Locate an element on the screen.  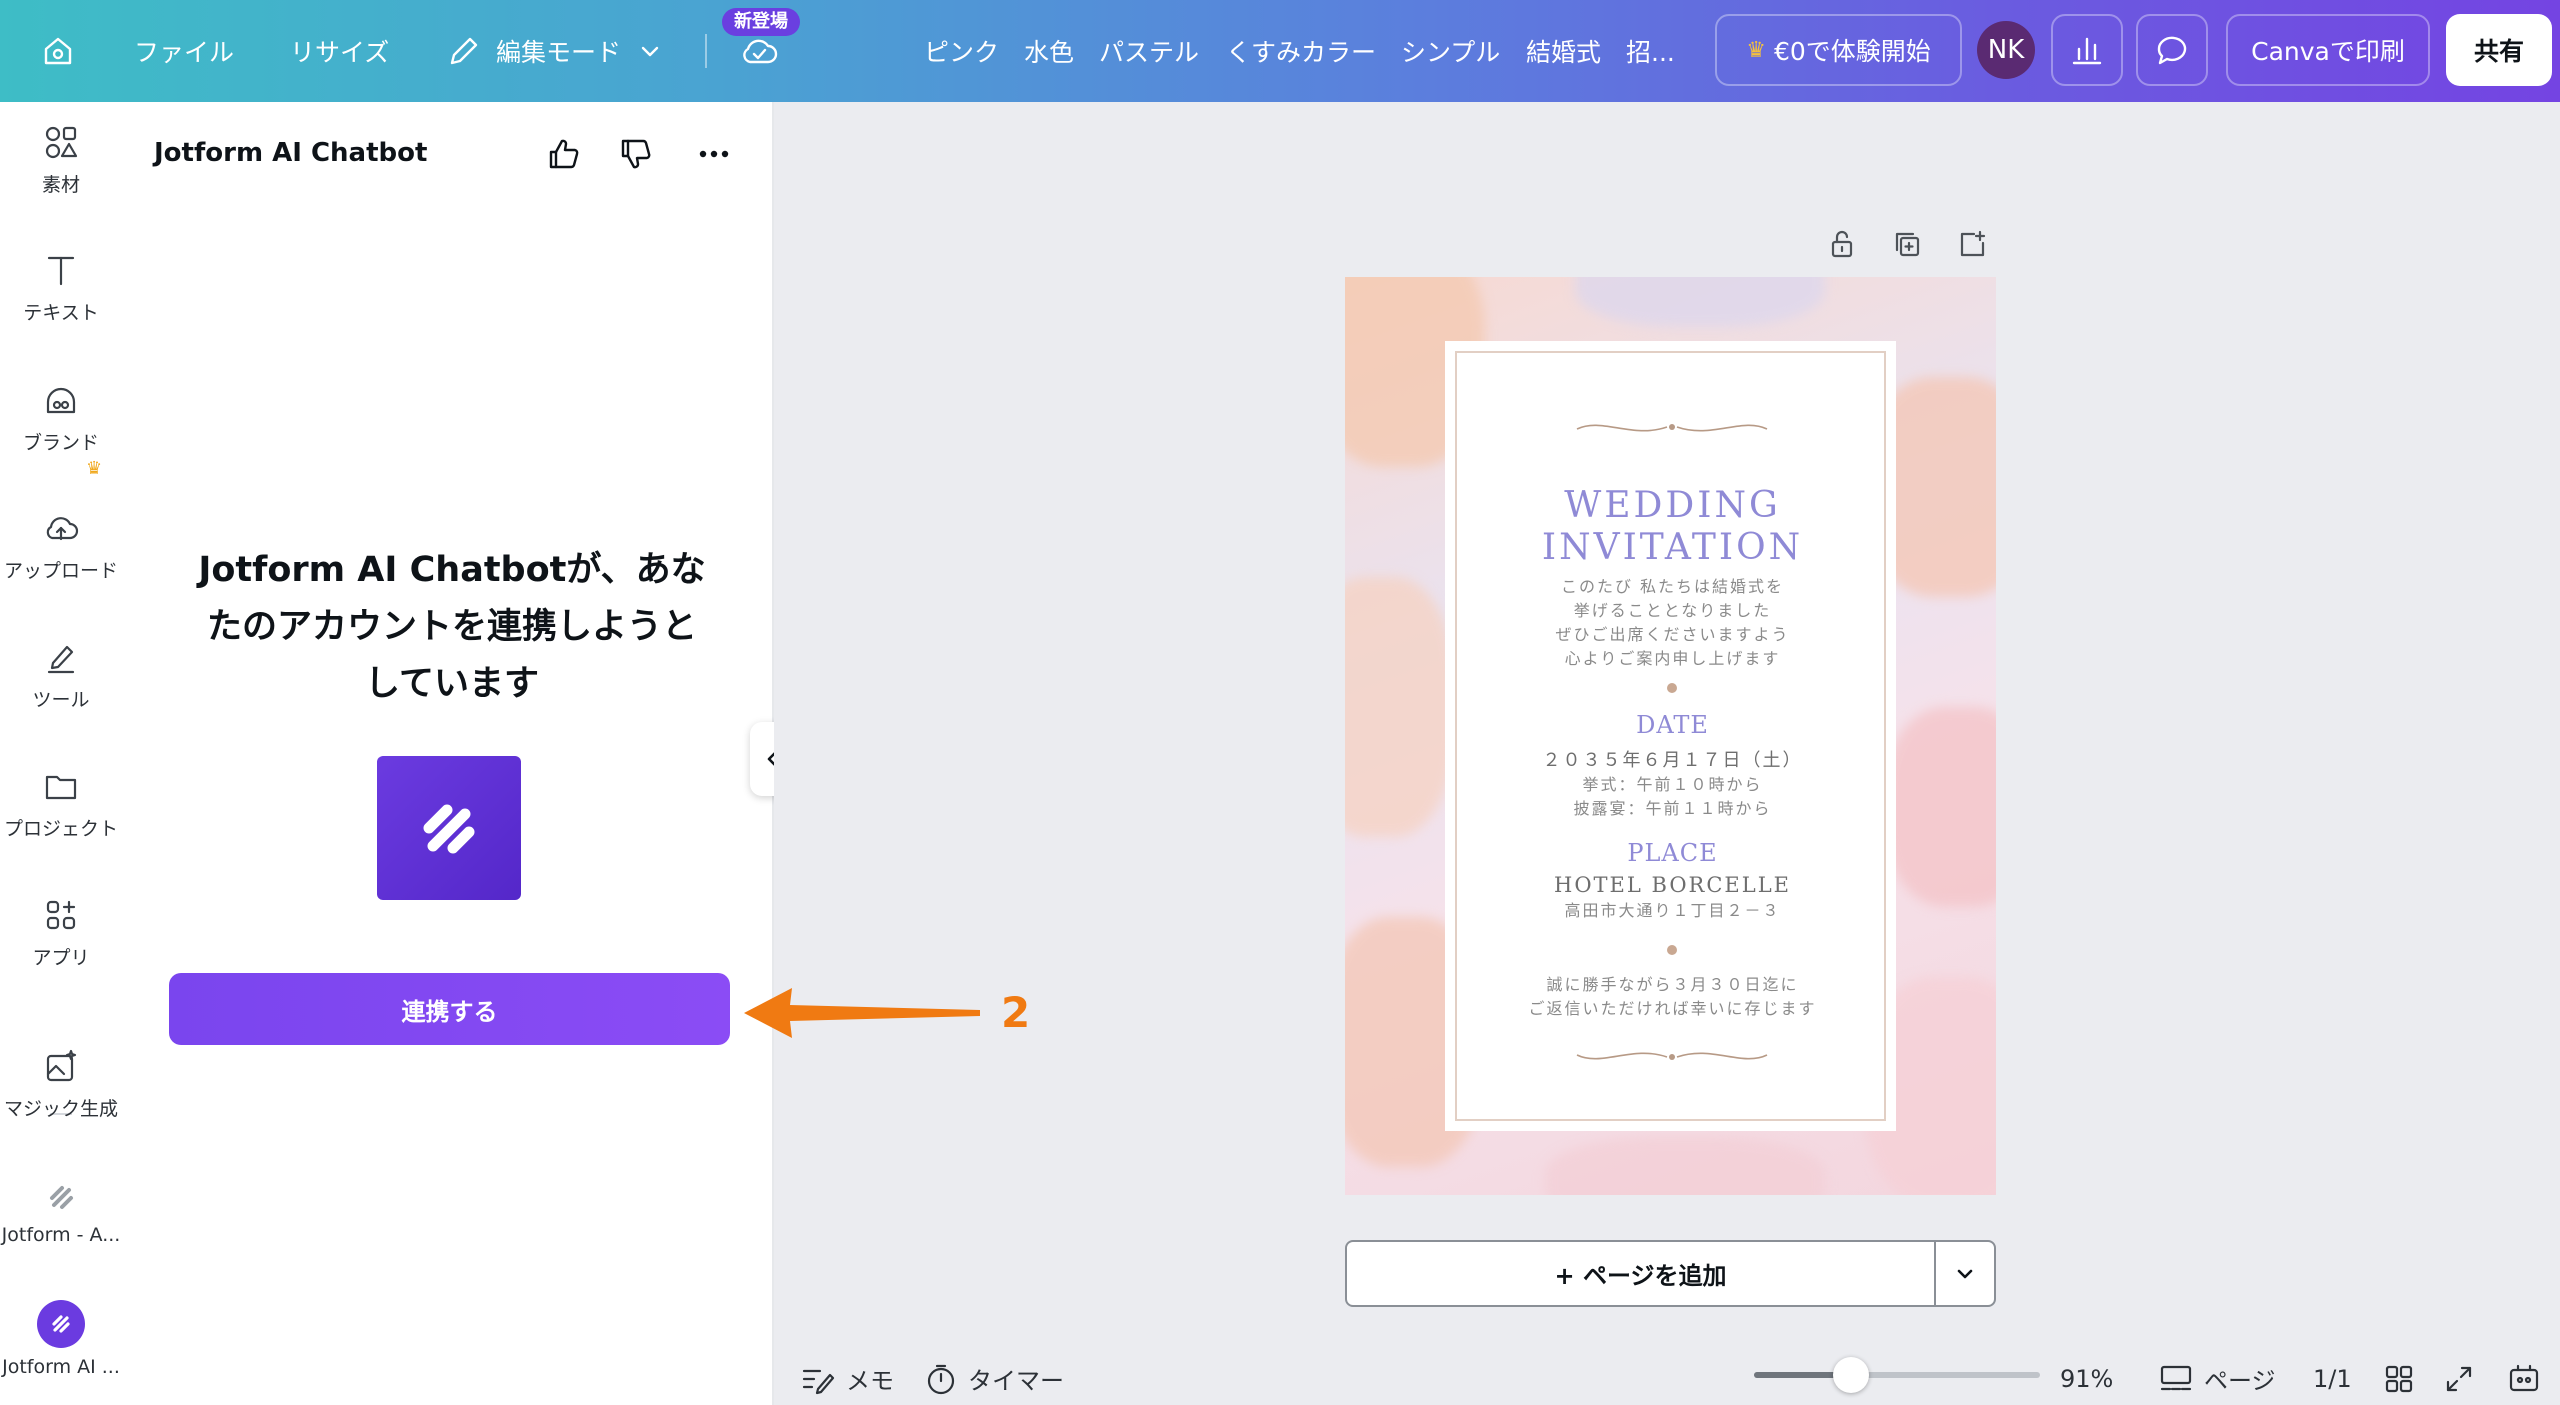
notes-icon is located at coordinates (818, 1381).